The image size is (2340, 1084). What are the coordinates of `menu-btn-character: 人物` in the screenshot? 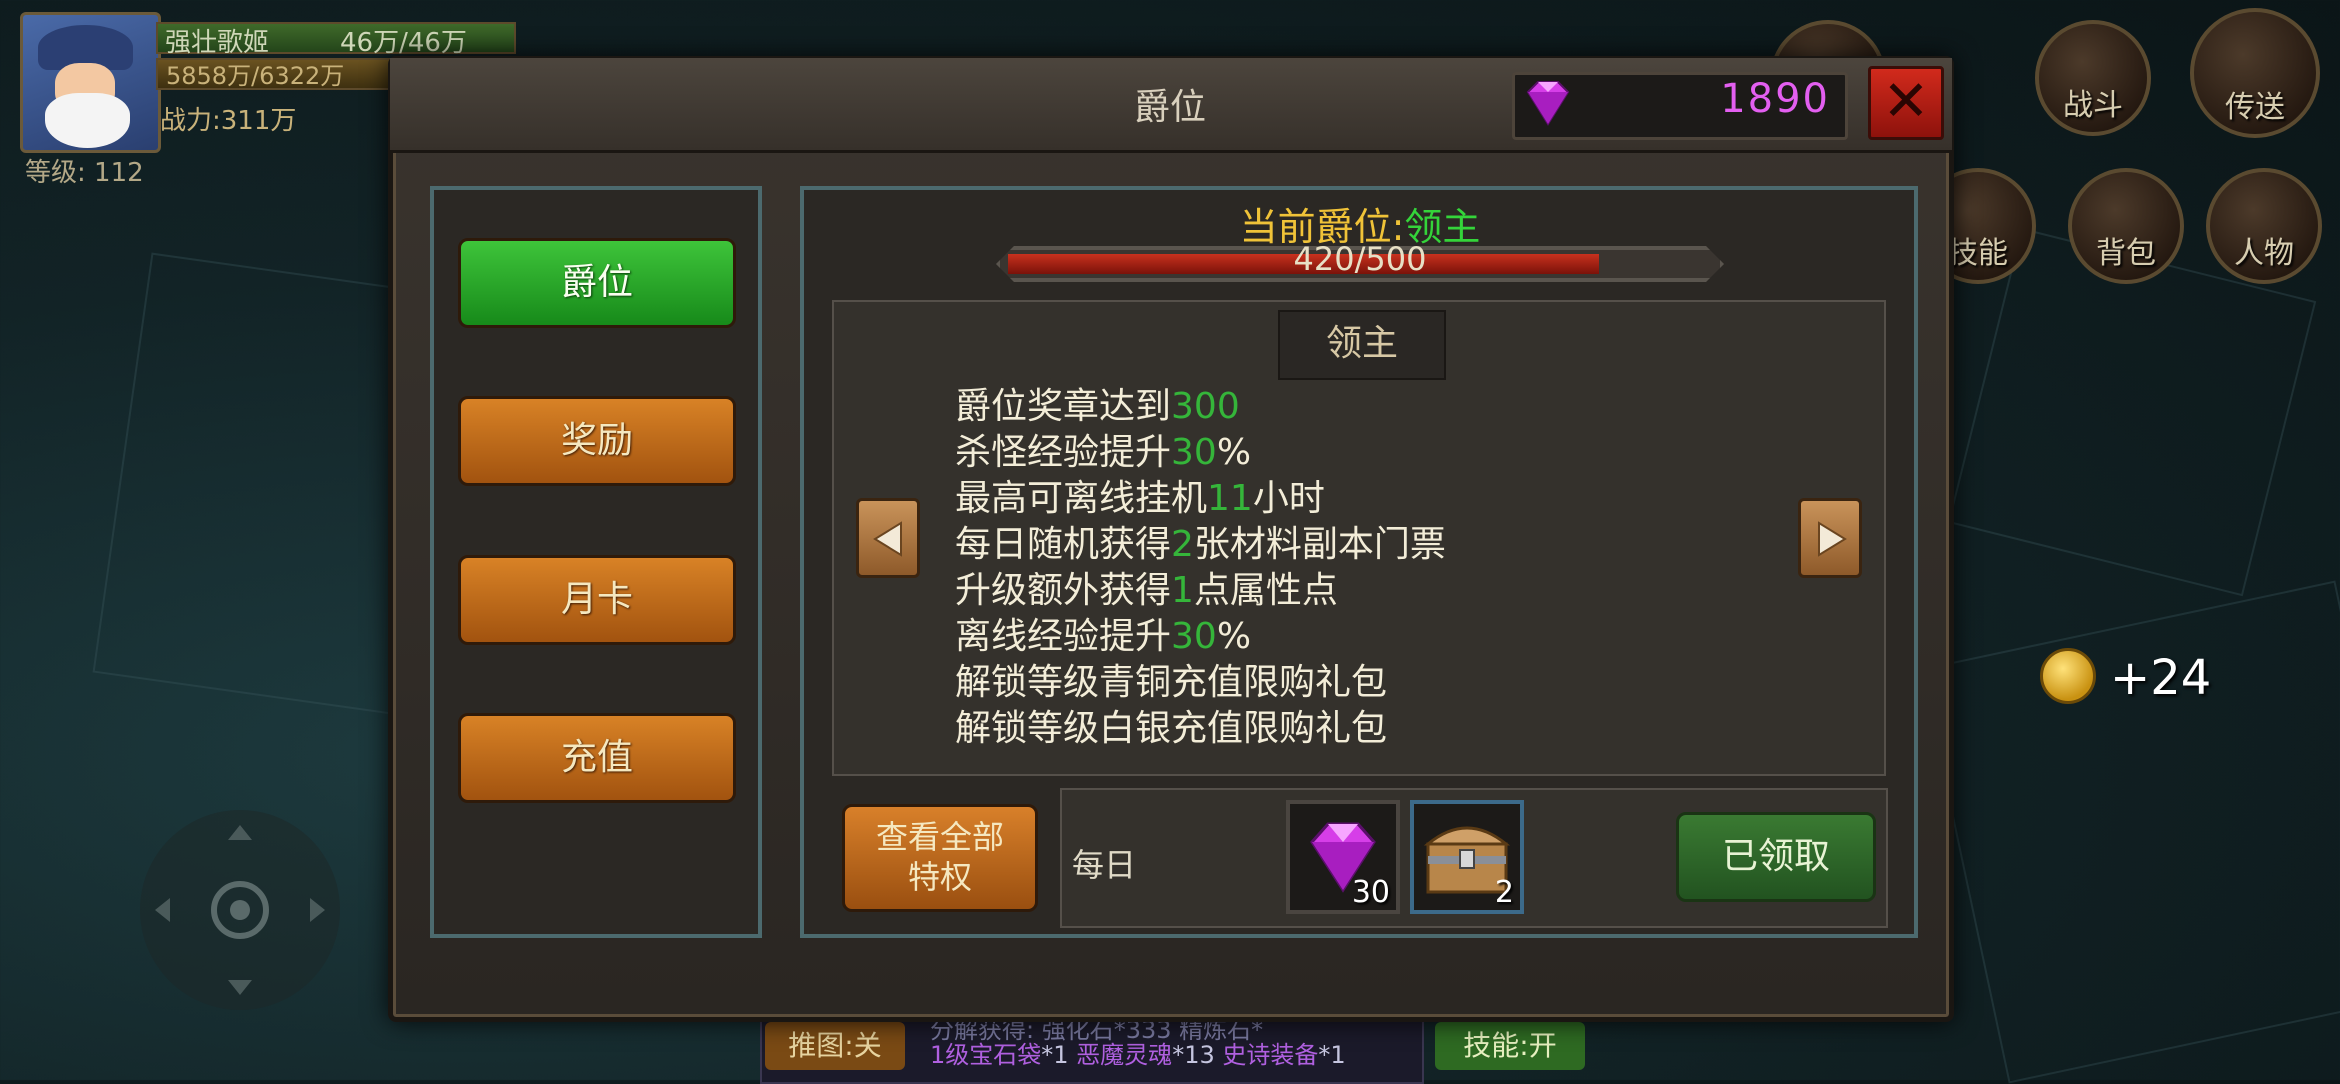 It's located at (2264, 226).